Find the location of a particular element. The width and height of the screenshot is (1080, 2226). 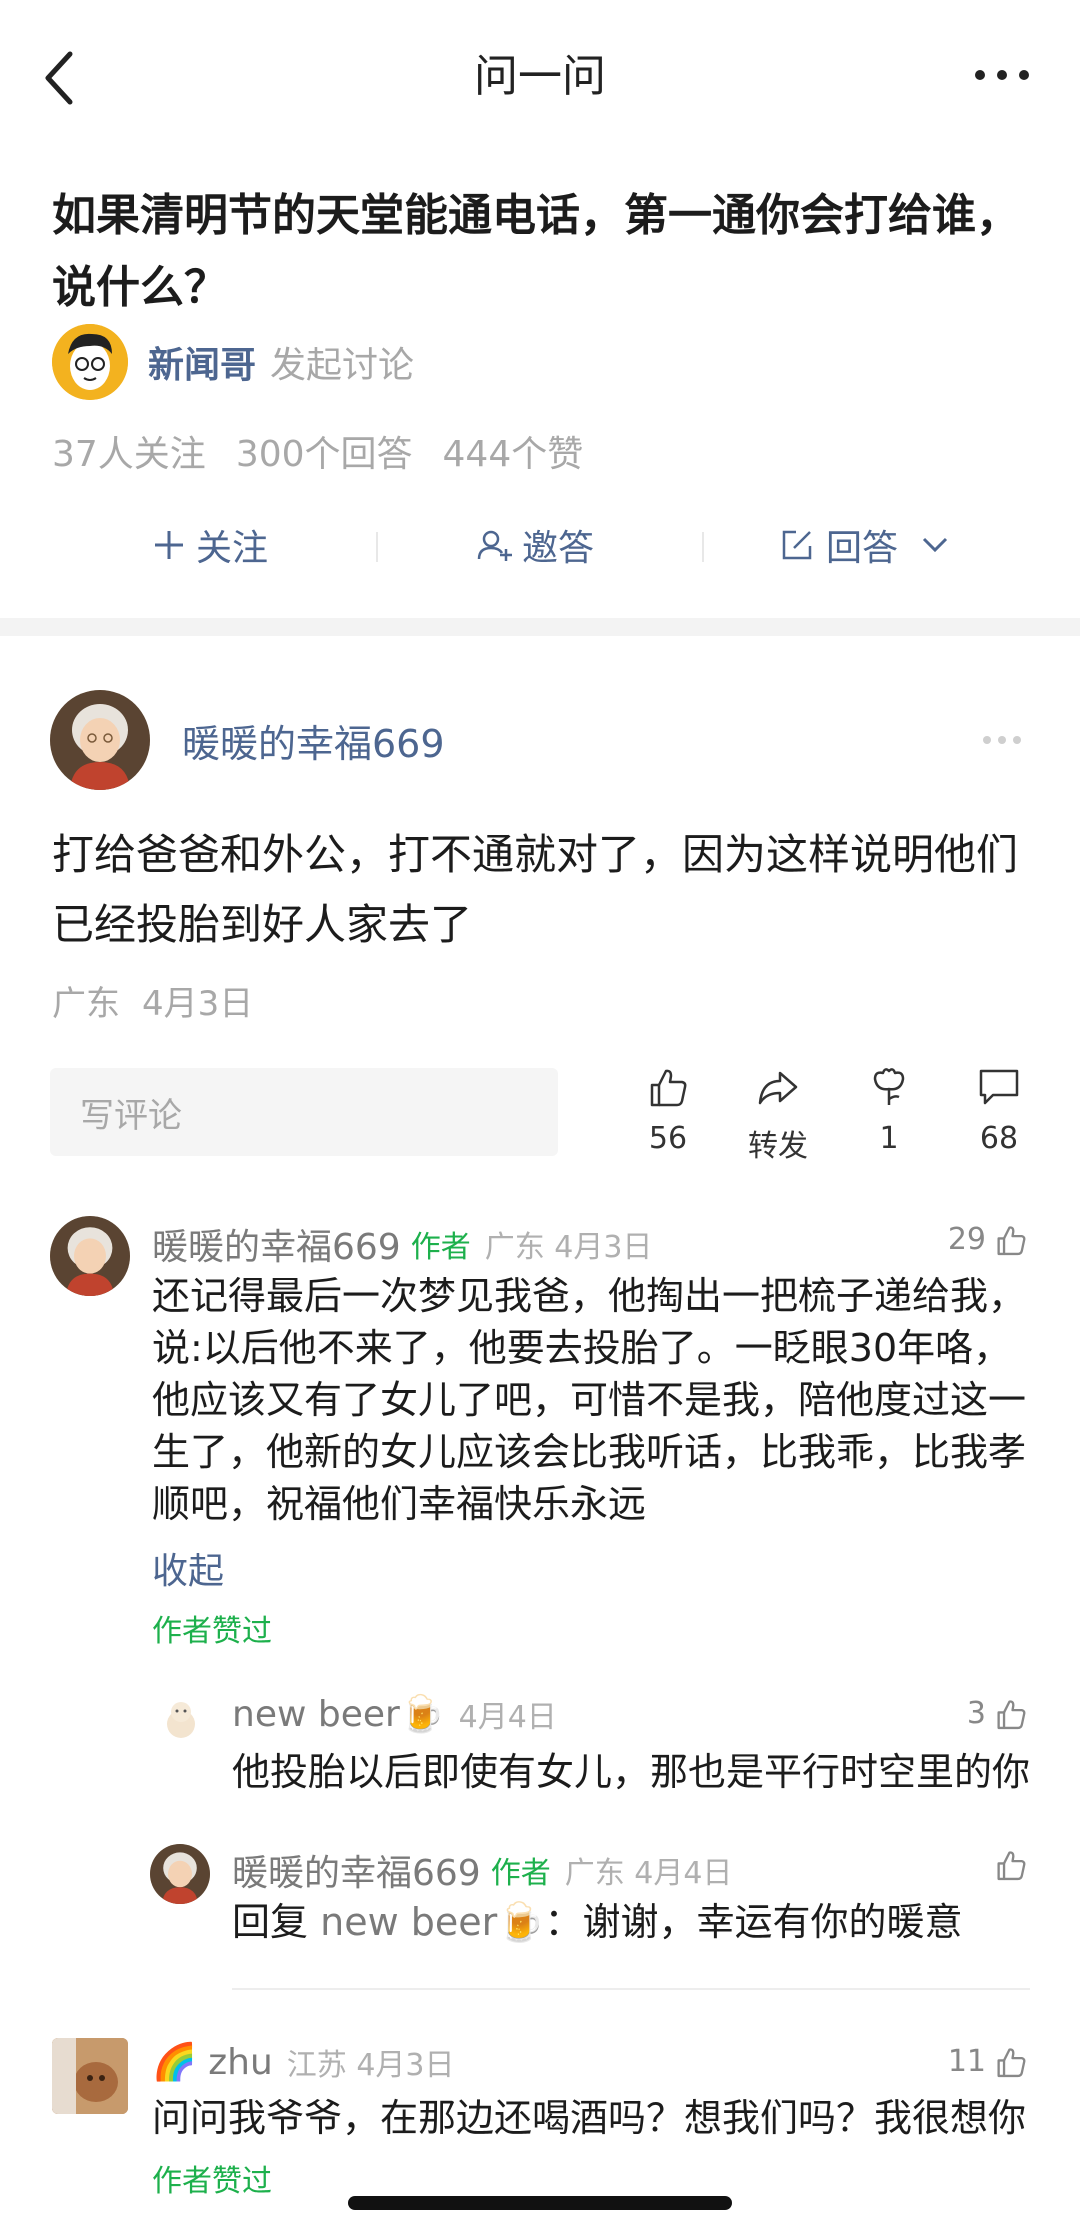

answer-author-name: 暖暖的幸福669 is located at coordinates (313, 740).